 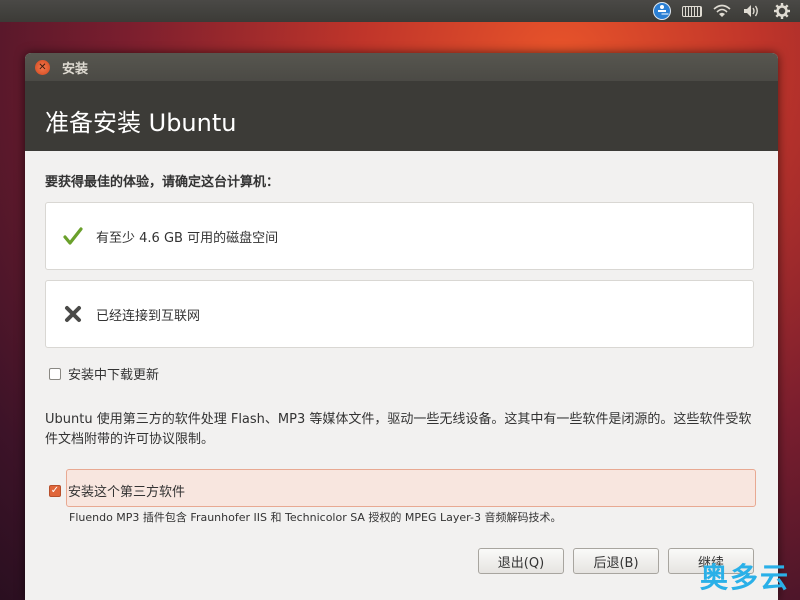 I want to click on watermark: 奥多云, so click(x=744, y=577).